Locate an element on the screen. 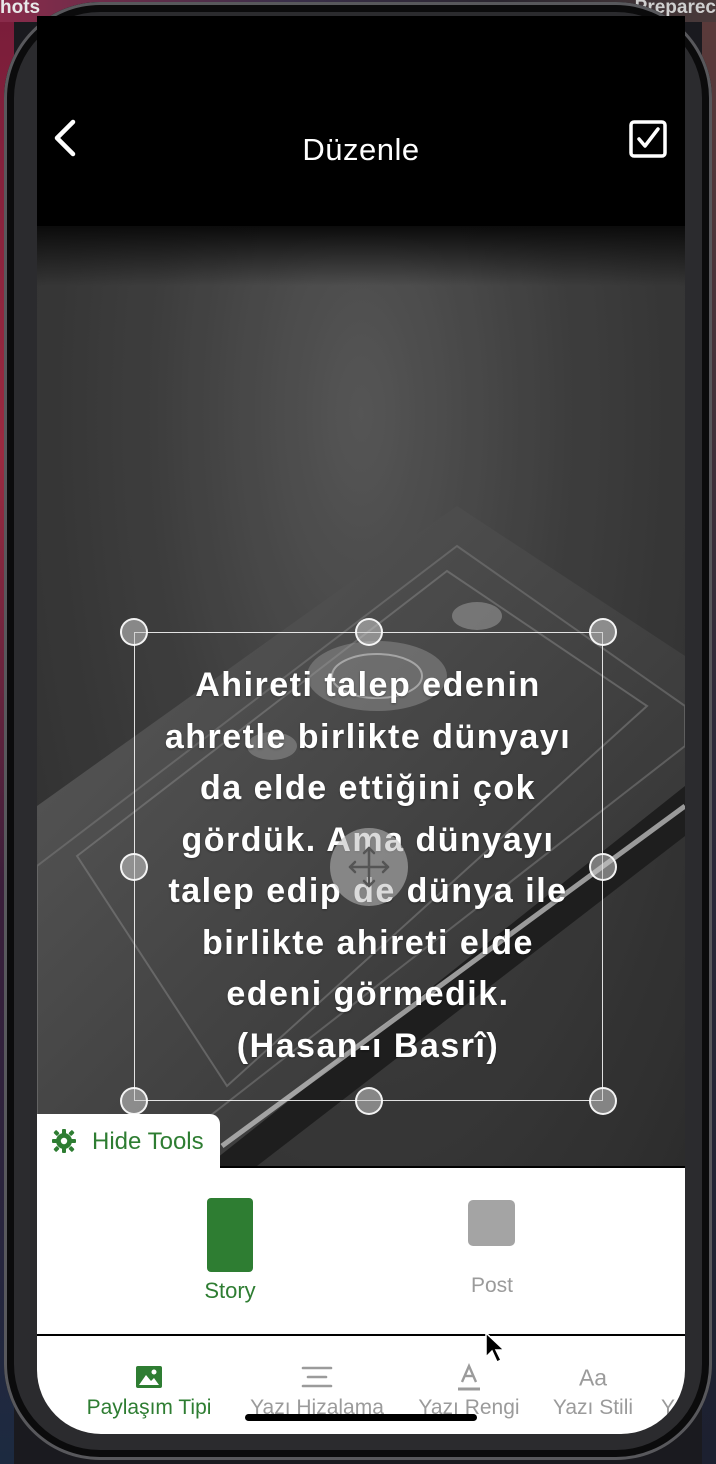 The image size is (716, 1464). quote-line: ahretle birlikte dünyayı is located at coordinates (368, 736).